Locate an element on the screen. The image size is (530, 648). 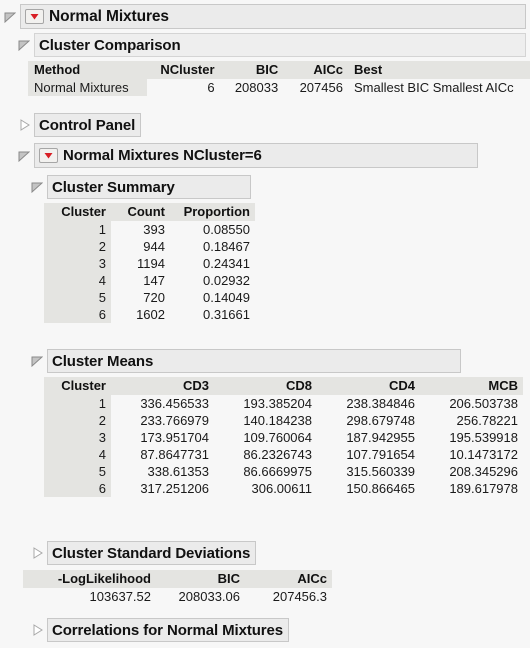
cell-cd3: 87.8647731 is located at coordinates (162, 454).